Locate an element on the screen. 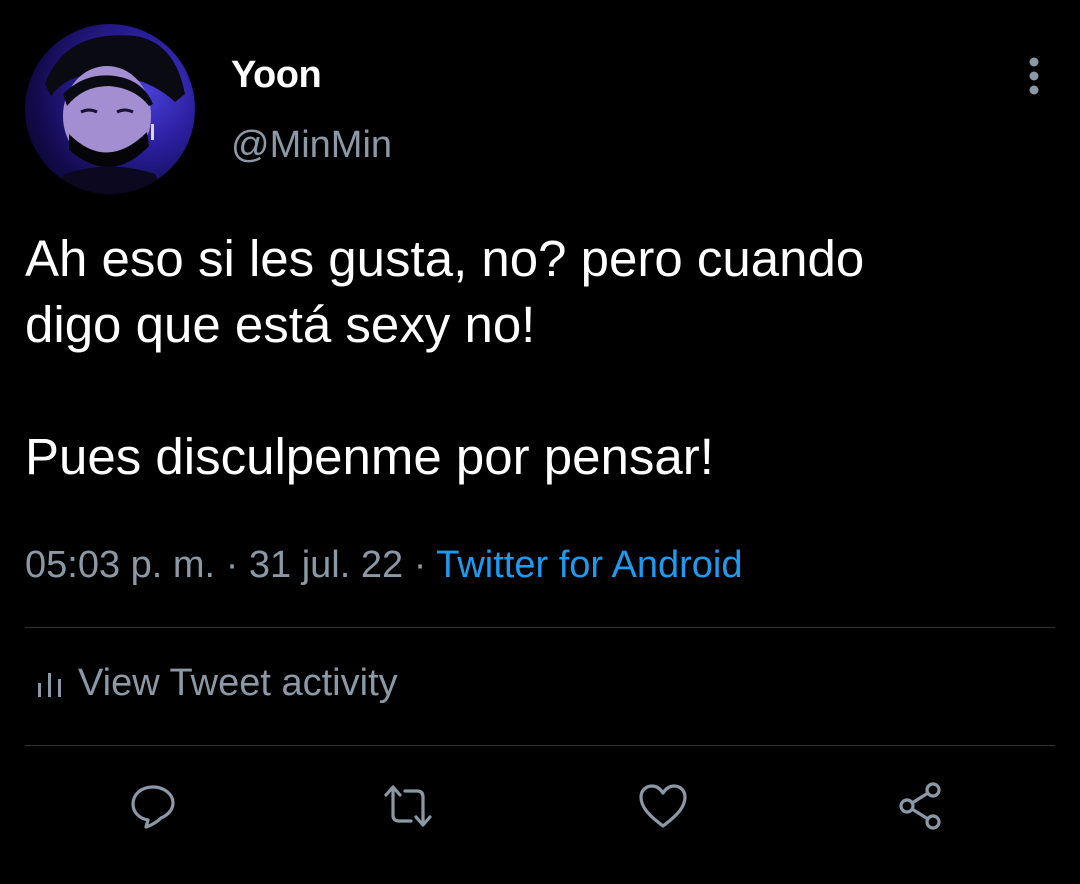  retweet-icon is located at coordinates (408, 806).